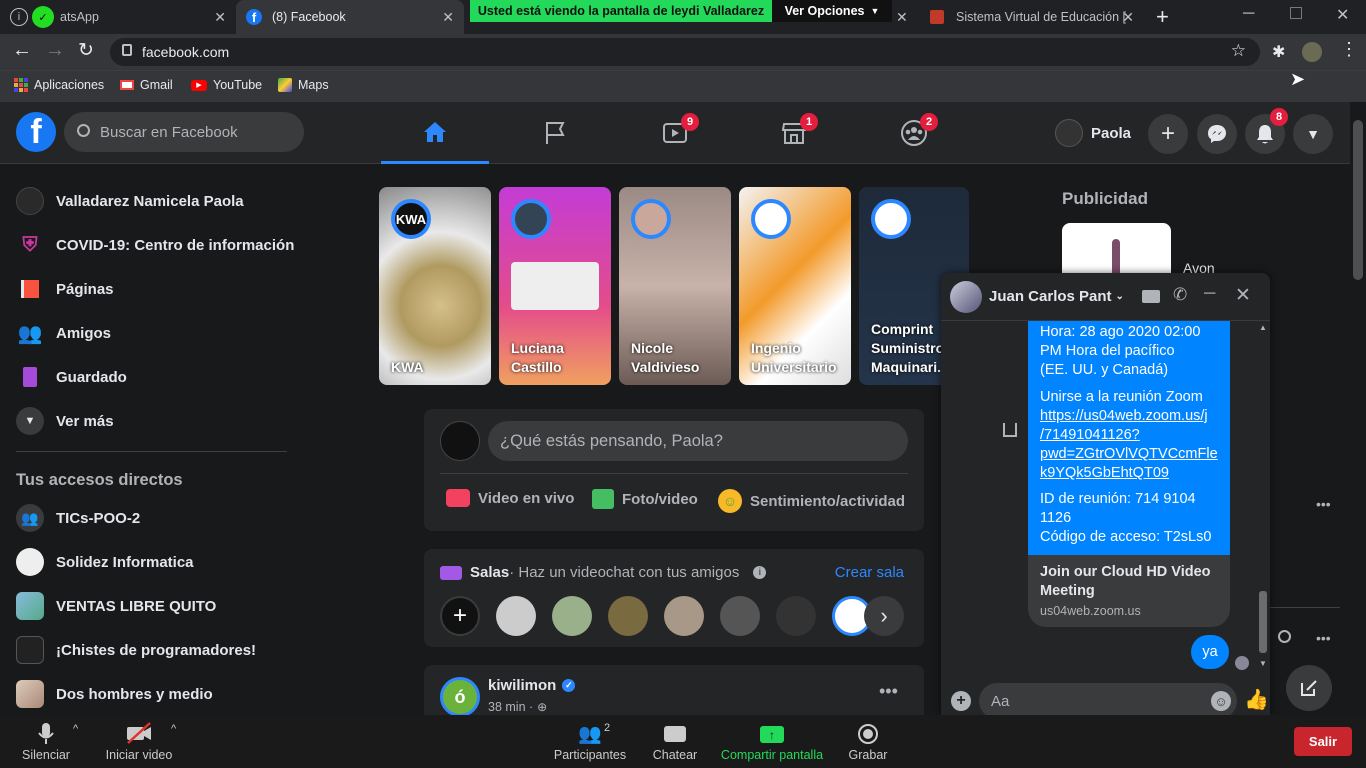 This screenshot has height=768, width=1366. What do you see at coordinates (1313, 134) in the screenshot?
I see `account-menu-button: ▼` at bounding box center [1313, 134].